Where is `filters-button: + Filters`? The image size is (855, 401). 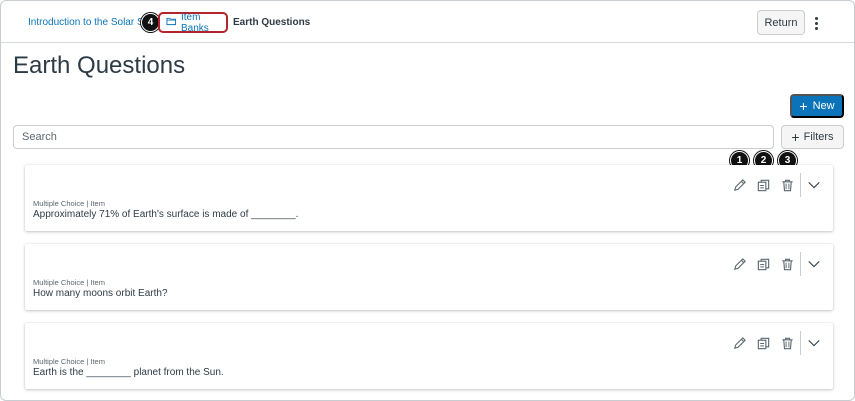 filters-button: + Filters is located at coordinates (812, 137).